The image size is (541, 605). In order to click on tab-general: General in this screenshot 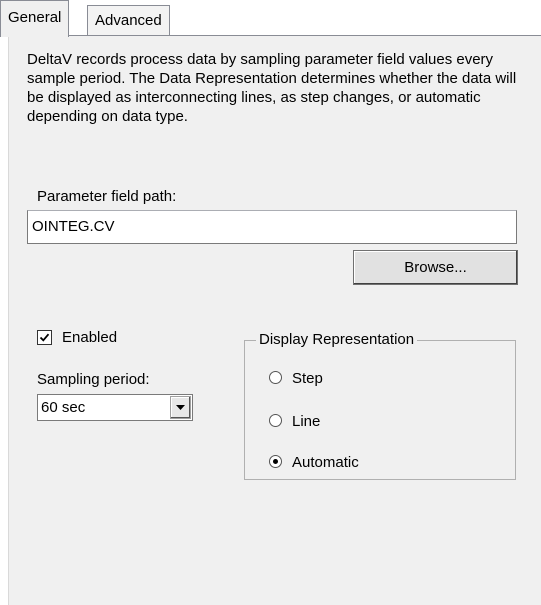, I will do `click(35, 18)`.